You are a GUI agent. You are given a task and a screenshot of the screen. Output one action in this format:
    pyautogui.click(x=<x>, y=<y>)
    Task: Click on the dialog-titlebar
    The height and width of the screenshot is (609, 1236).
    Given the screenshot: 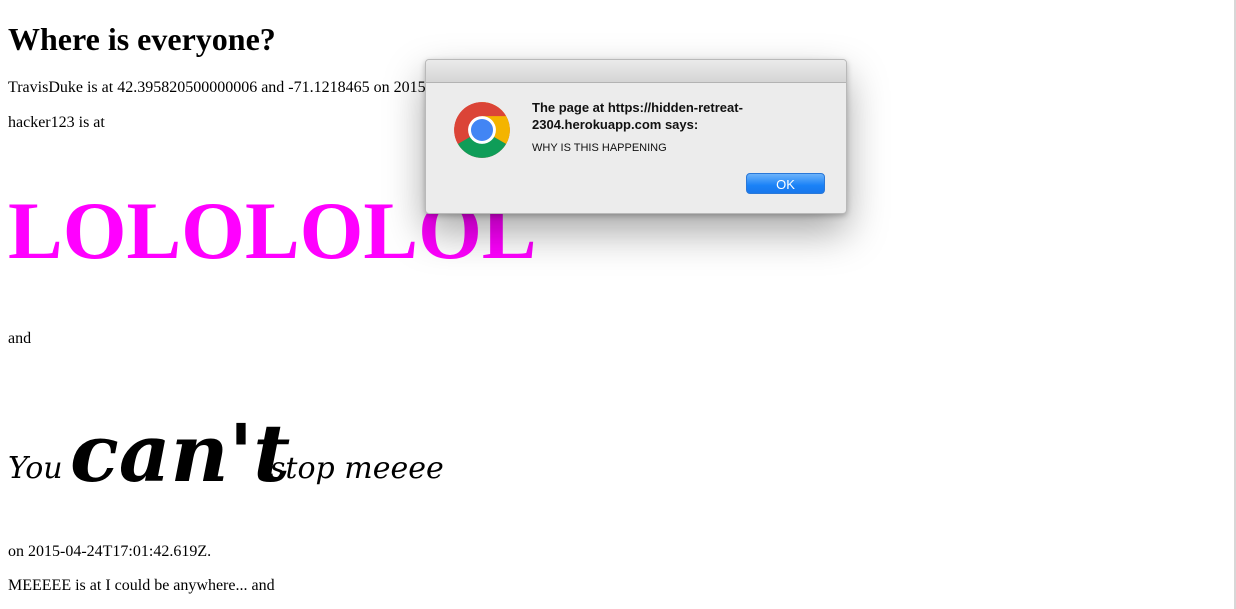 What is the action you would take?
    pyautogui.click(x=636, y=71)
    